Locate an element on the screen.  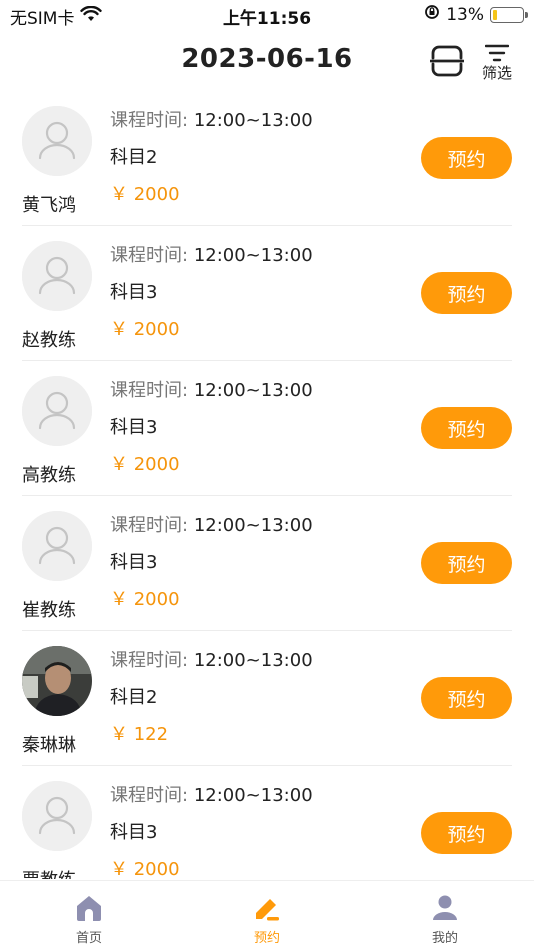
coach-name: 崔教练 is located at coordinates (49, 610).